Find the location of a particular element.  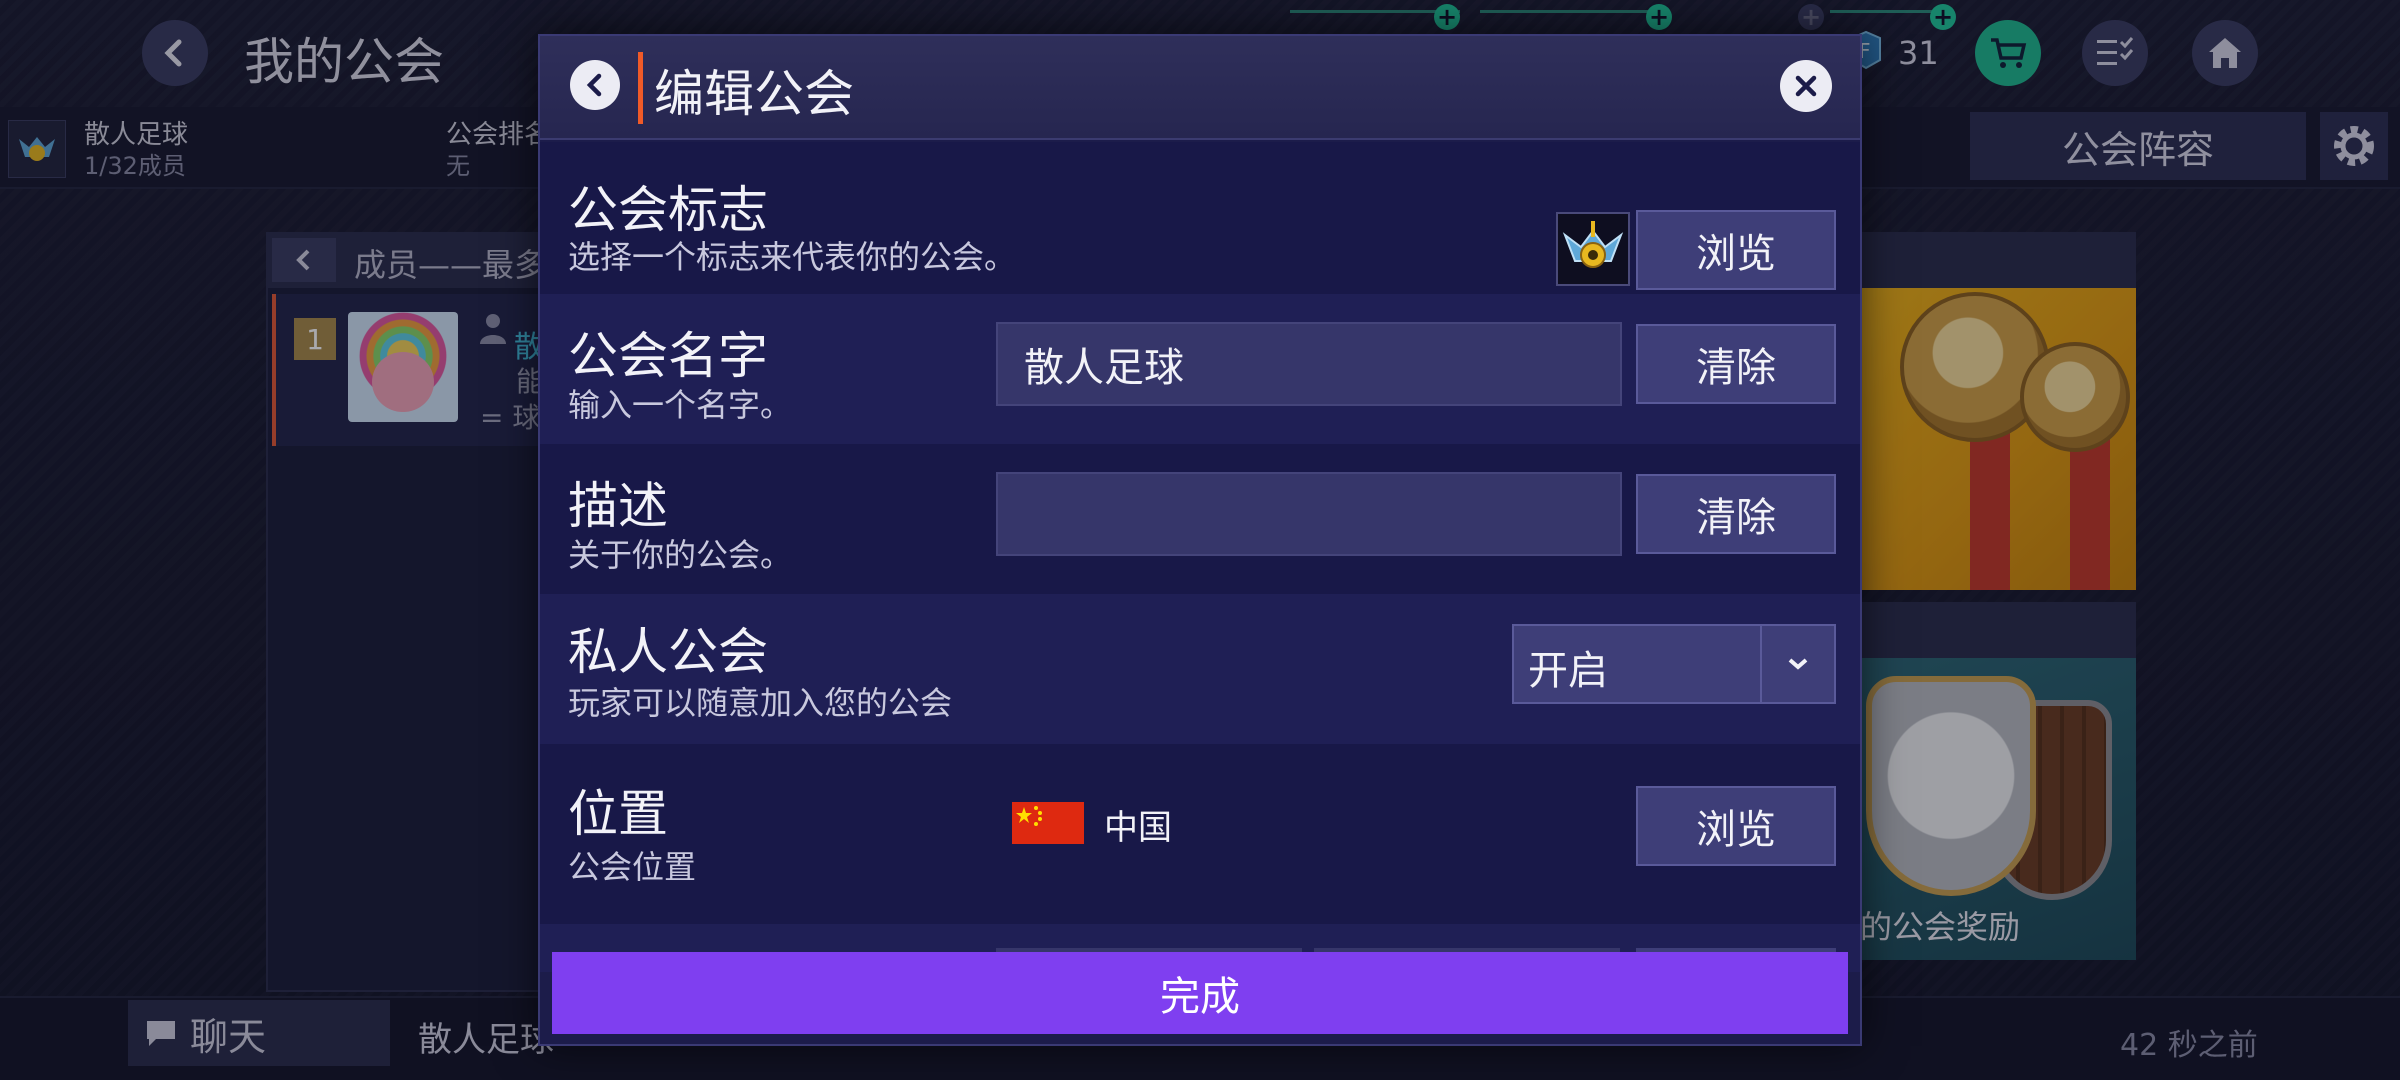

location-row-subtitle: 公会位置 is located at coordinates (632, 867).